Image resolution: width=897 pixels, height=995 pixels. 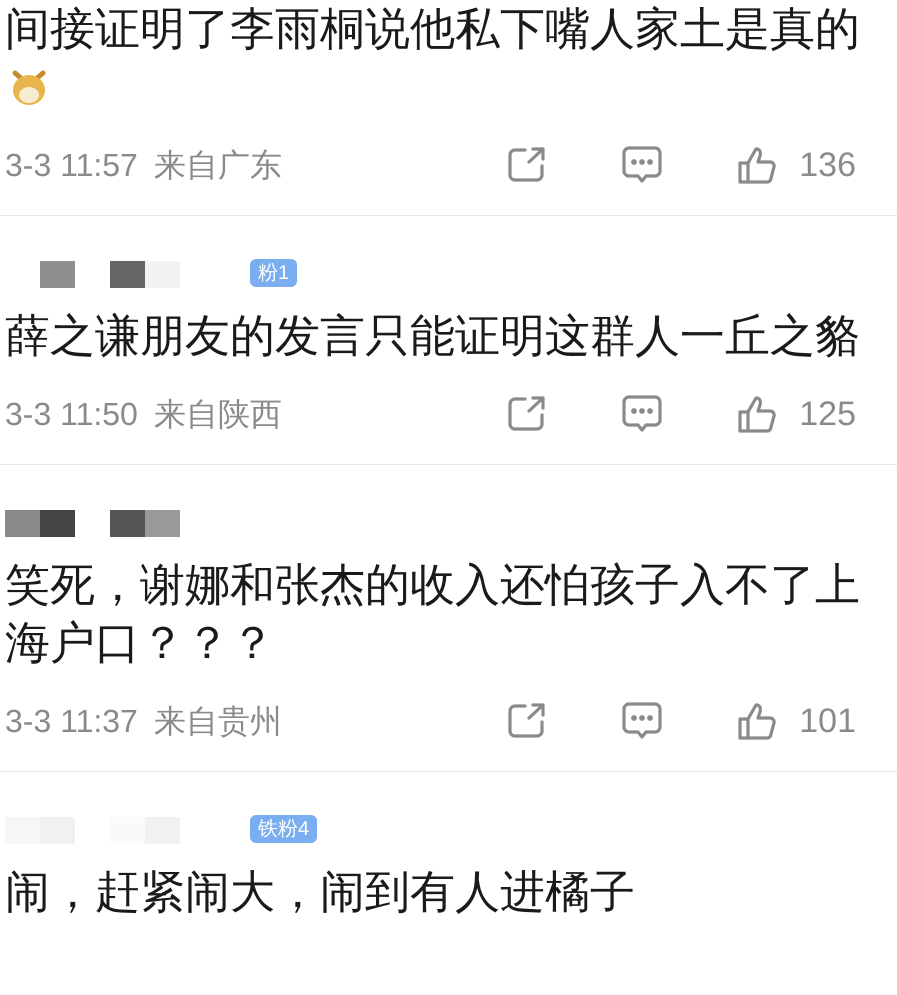 What do you see at coordinates (274, 273) in the screenshot?
I see `fan-badge: 粉1` at bounding box center [274, 273].